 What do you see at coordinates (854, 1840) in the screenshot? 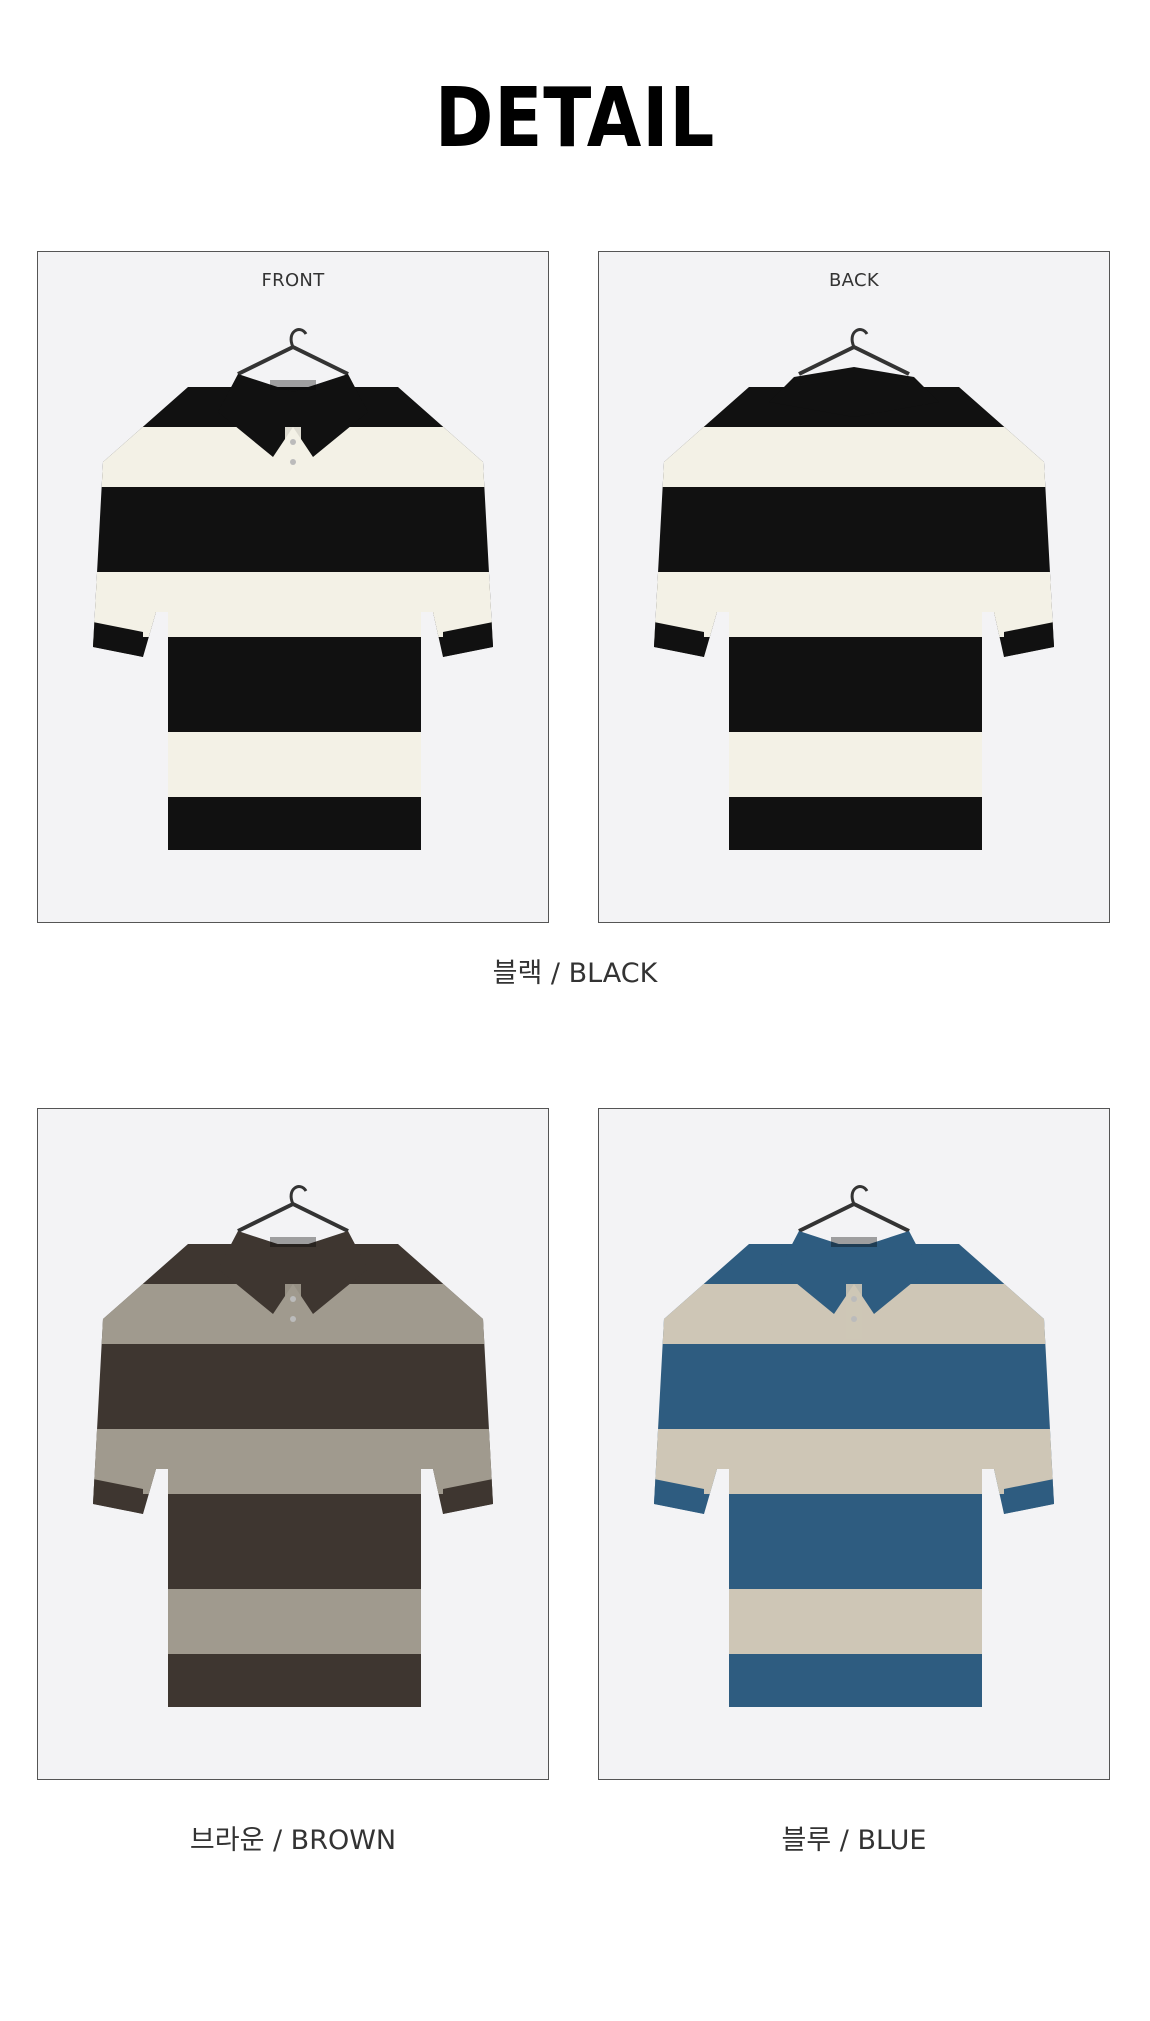
I see `color-caption-blue: 블루 / BLUE` at bounding box center [854, 1840].